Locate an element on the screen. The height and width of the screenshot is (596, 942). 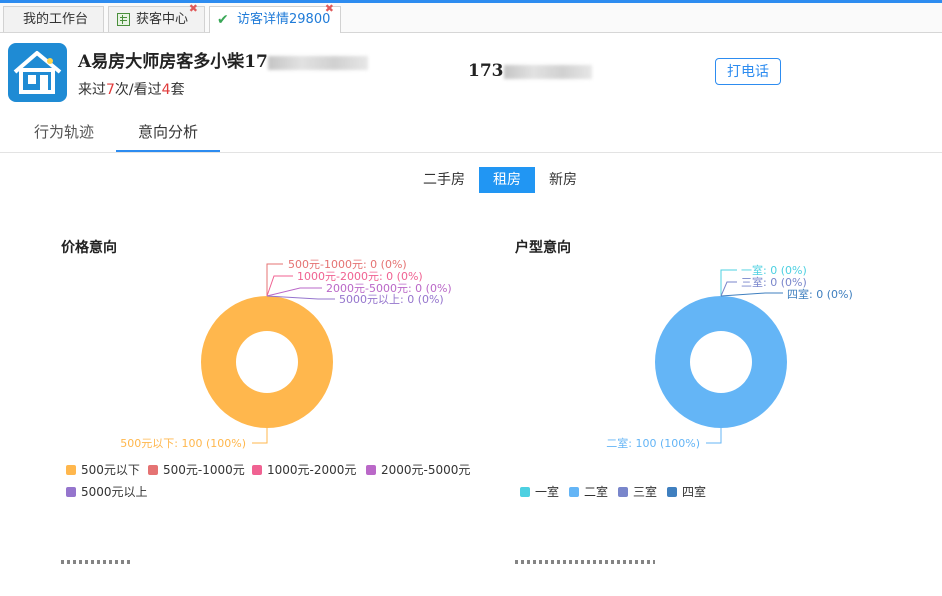
legend-item: 一室 is located at coordinates (539, 491).